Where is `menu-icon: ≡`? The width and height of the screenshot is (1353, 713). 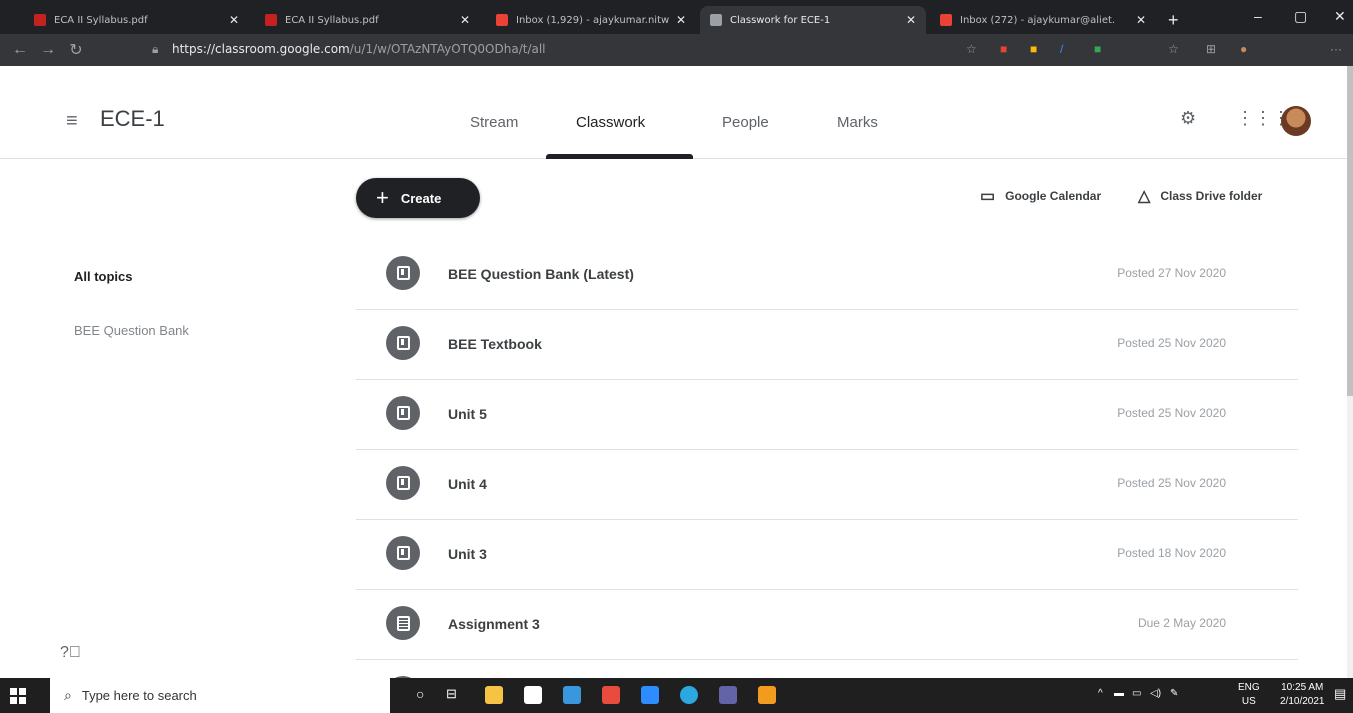 menu-icon: ≡ is located at coordinates (72, 121).